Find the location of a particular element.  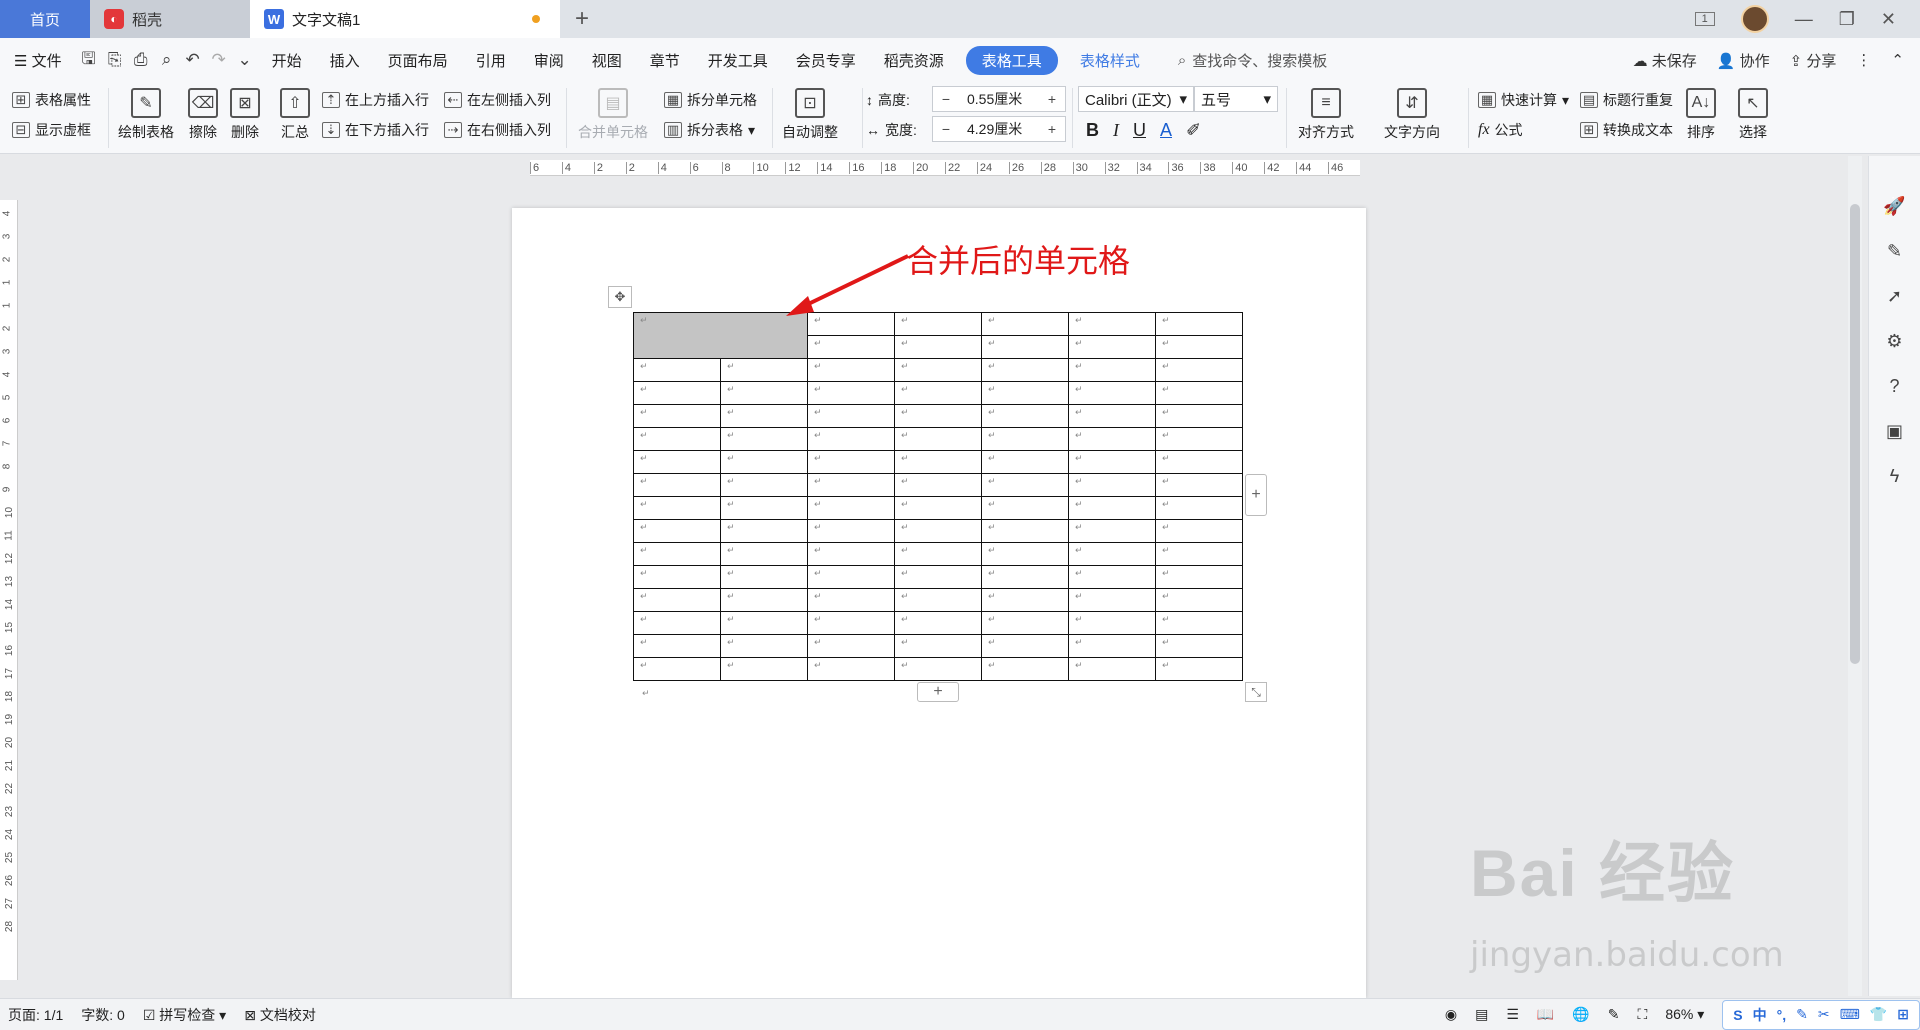

row-height-stepper: − 0.55厘米 + is located at coordinates (999, 99).